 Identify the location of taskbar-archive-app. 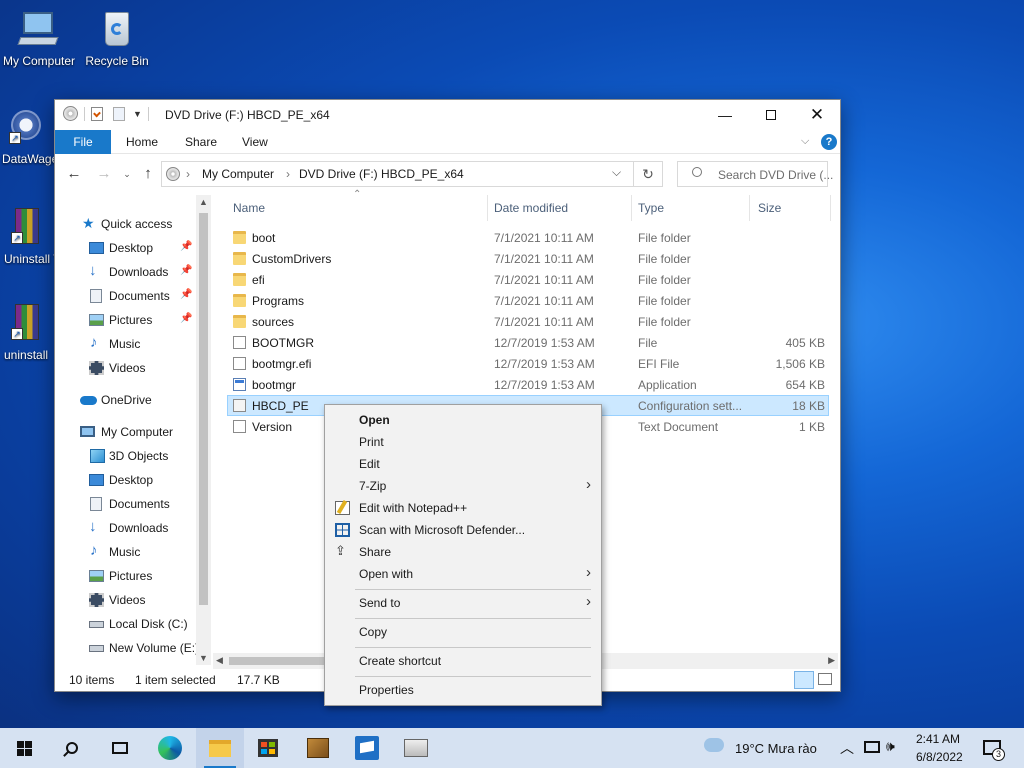
(318, 748).